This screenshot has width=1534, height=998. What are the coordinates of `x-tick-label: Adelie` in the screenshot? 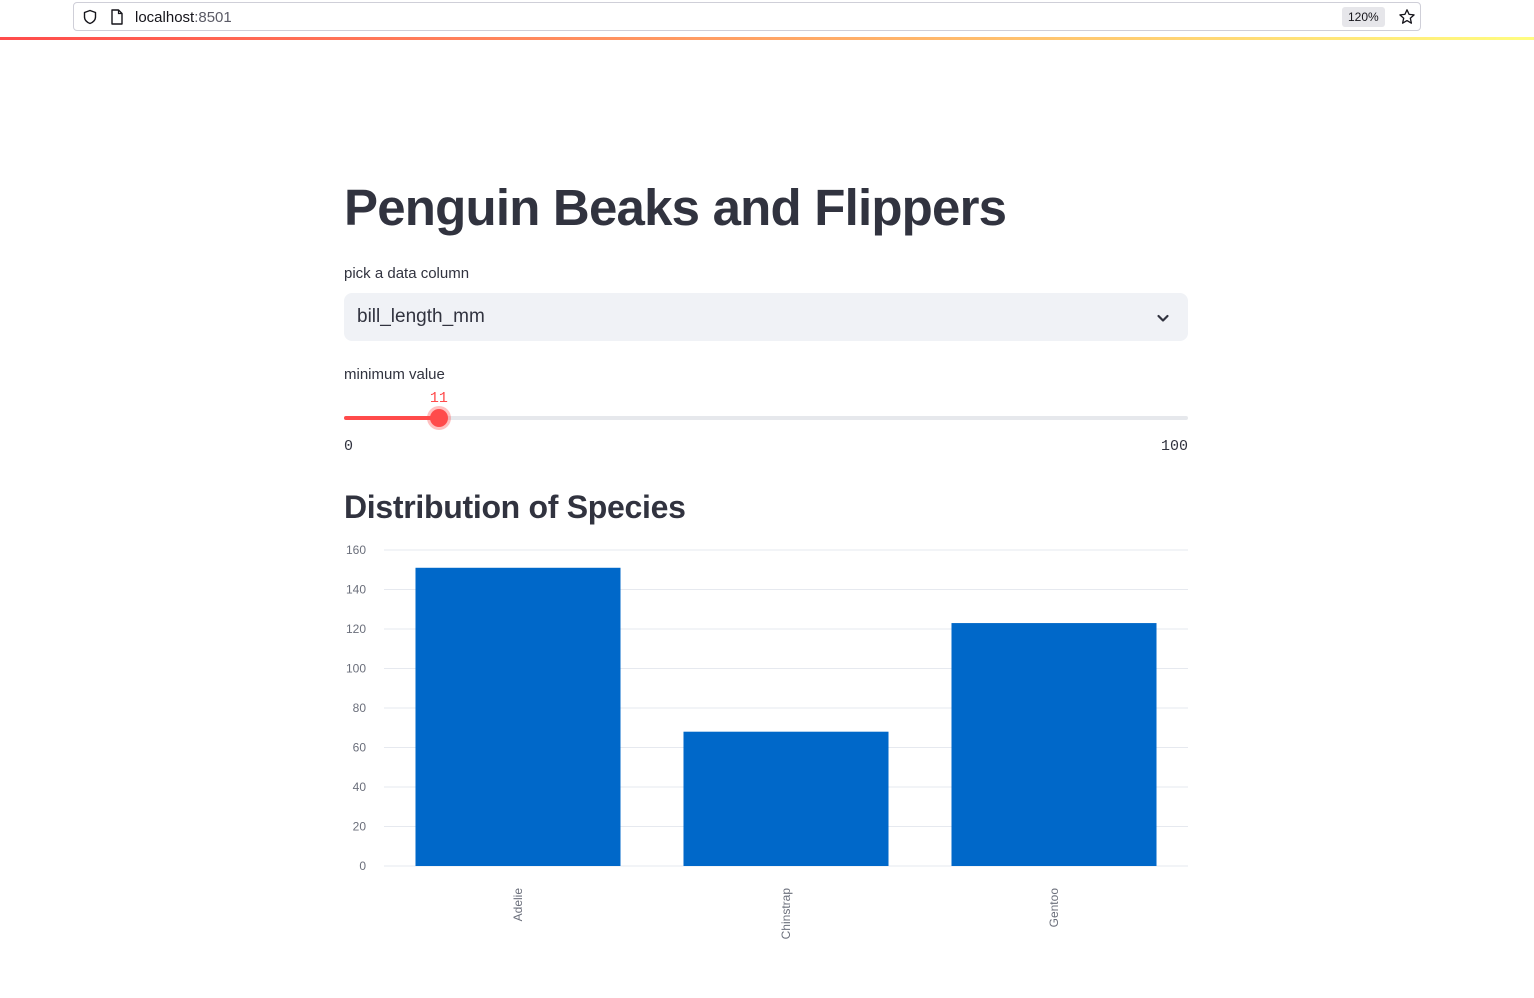 It's located at (518, 905).